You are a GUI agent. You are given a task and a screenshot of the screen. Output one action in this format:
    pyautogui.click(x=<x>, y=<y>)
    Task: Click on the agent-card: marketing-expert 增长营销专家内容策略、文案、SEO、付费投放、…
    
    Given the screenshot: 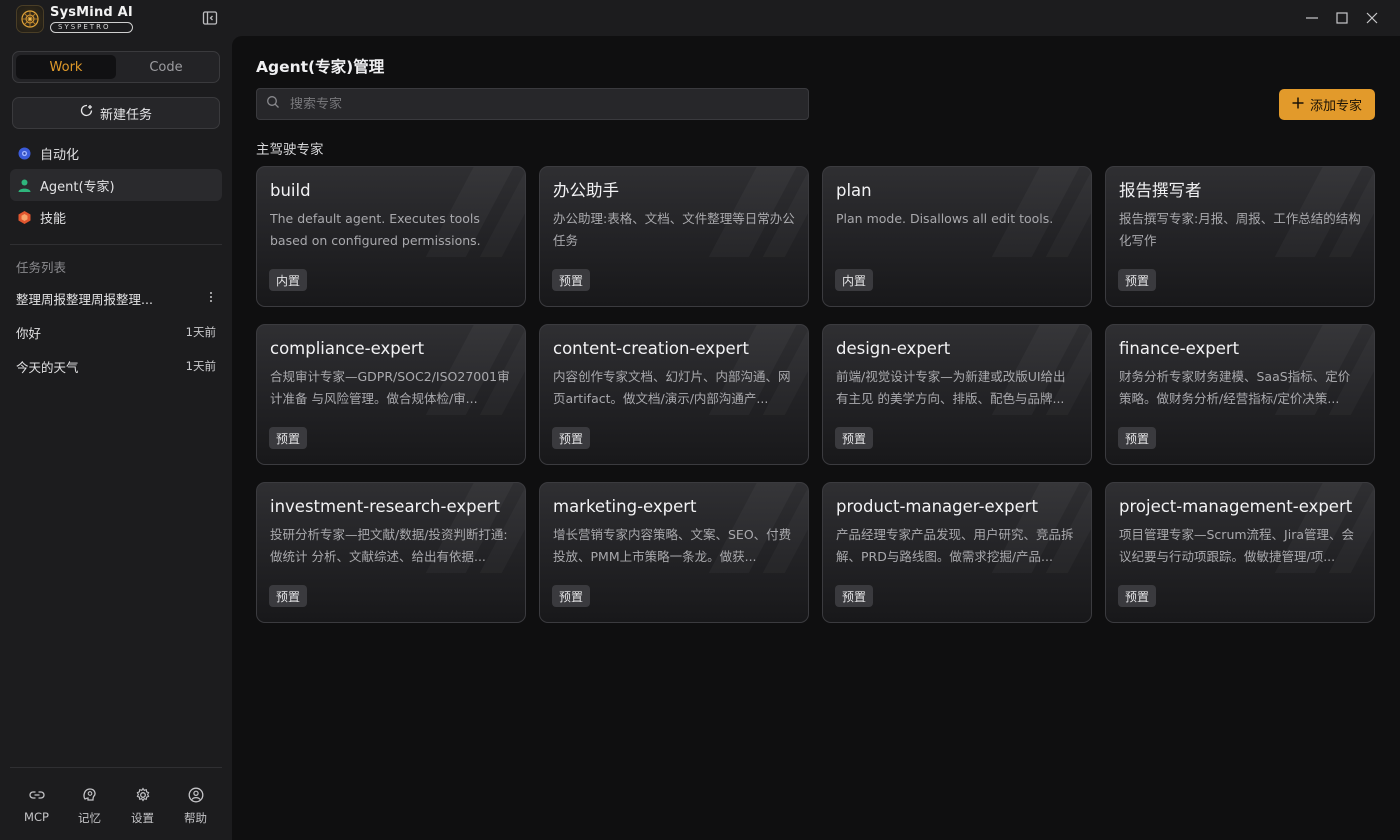 What is the action you would take?
    pyautogui.click(x=674, y=552)
    